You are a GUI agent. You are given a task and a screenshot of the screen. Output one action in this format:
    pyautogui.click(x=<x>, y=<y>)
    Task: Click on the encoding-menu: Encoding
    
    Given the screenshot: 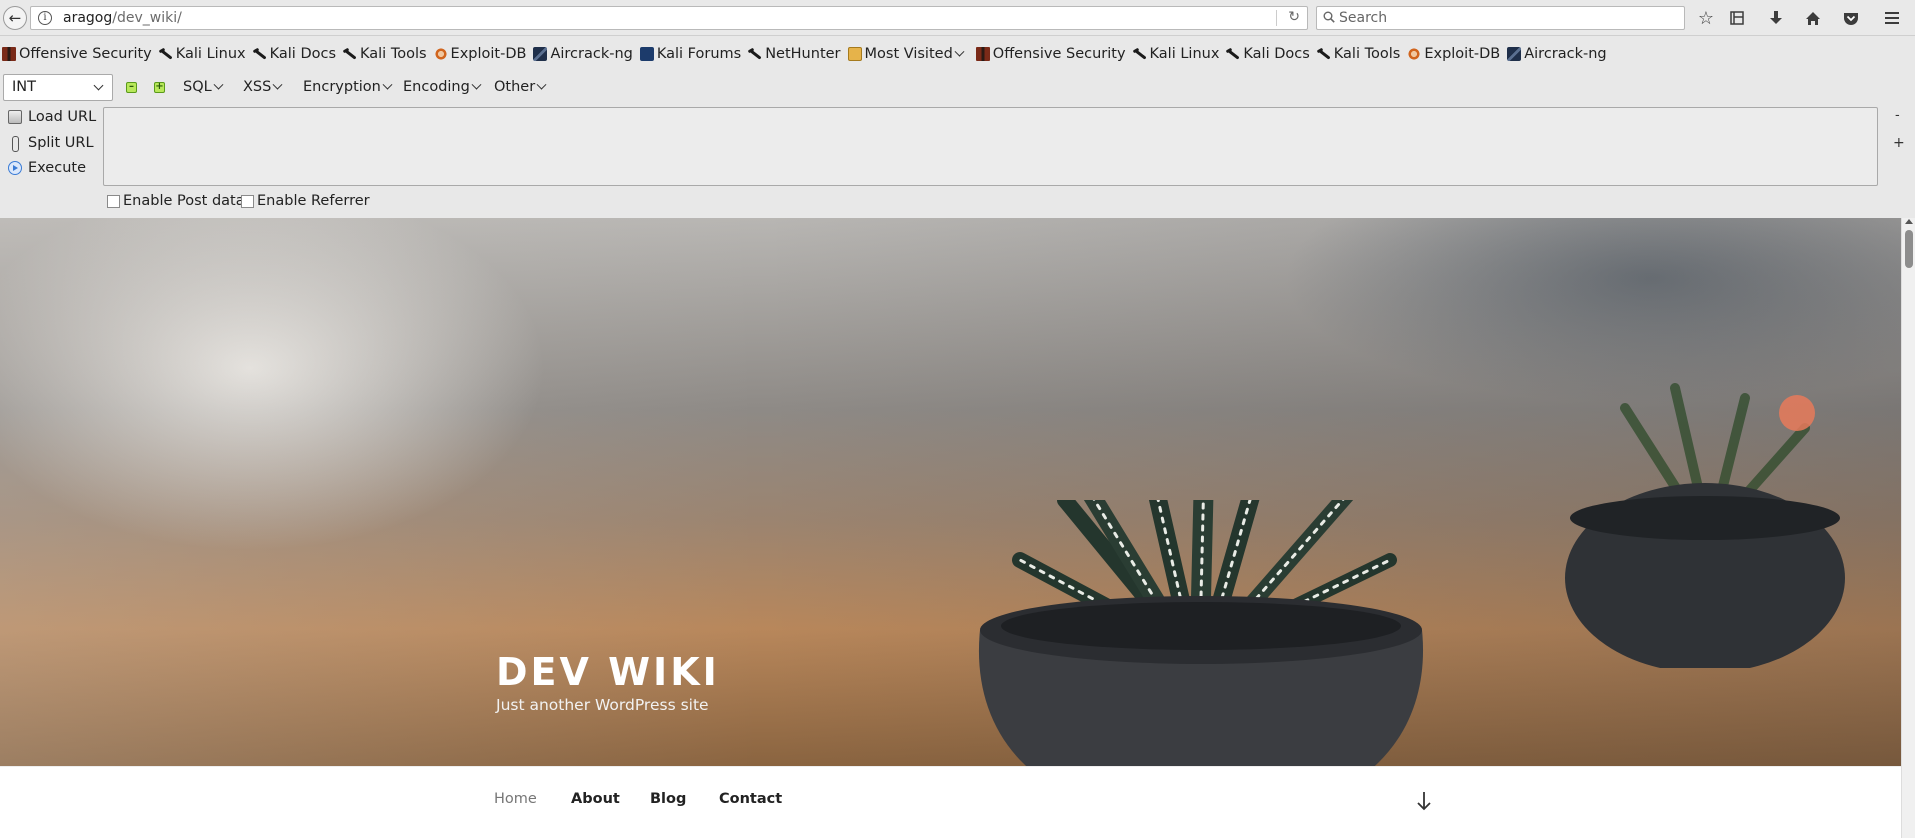 What is the action you would take?
    pyautogui.click(x=442, y=87)
    